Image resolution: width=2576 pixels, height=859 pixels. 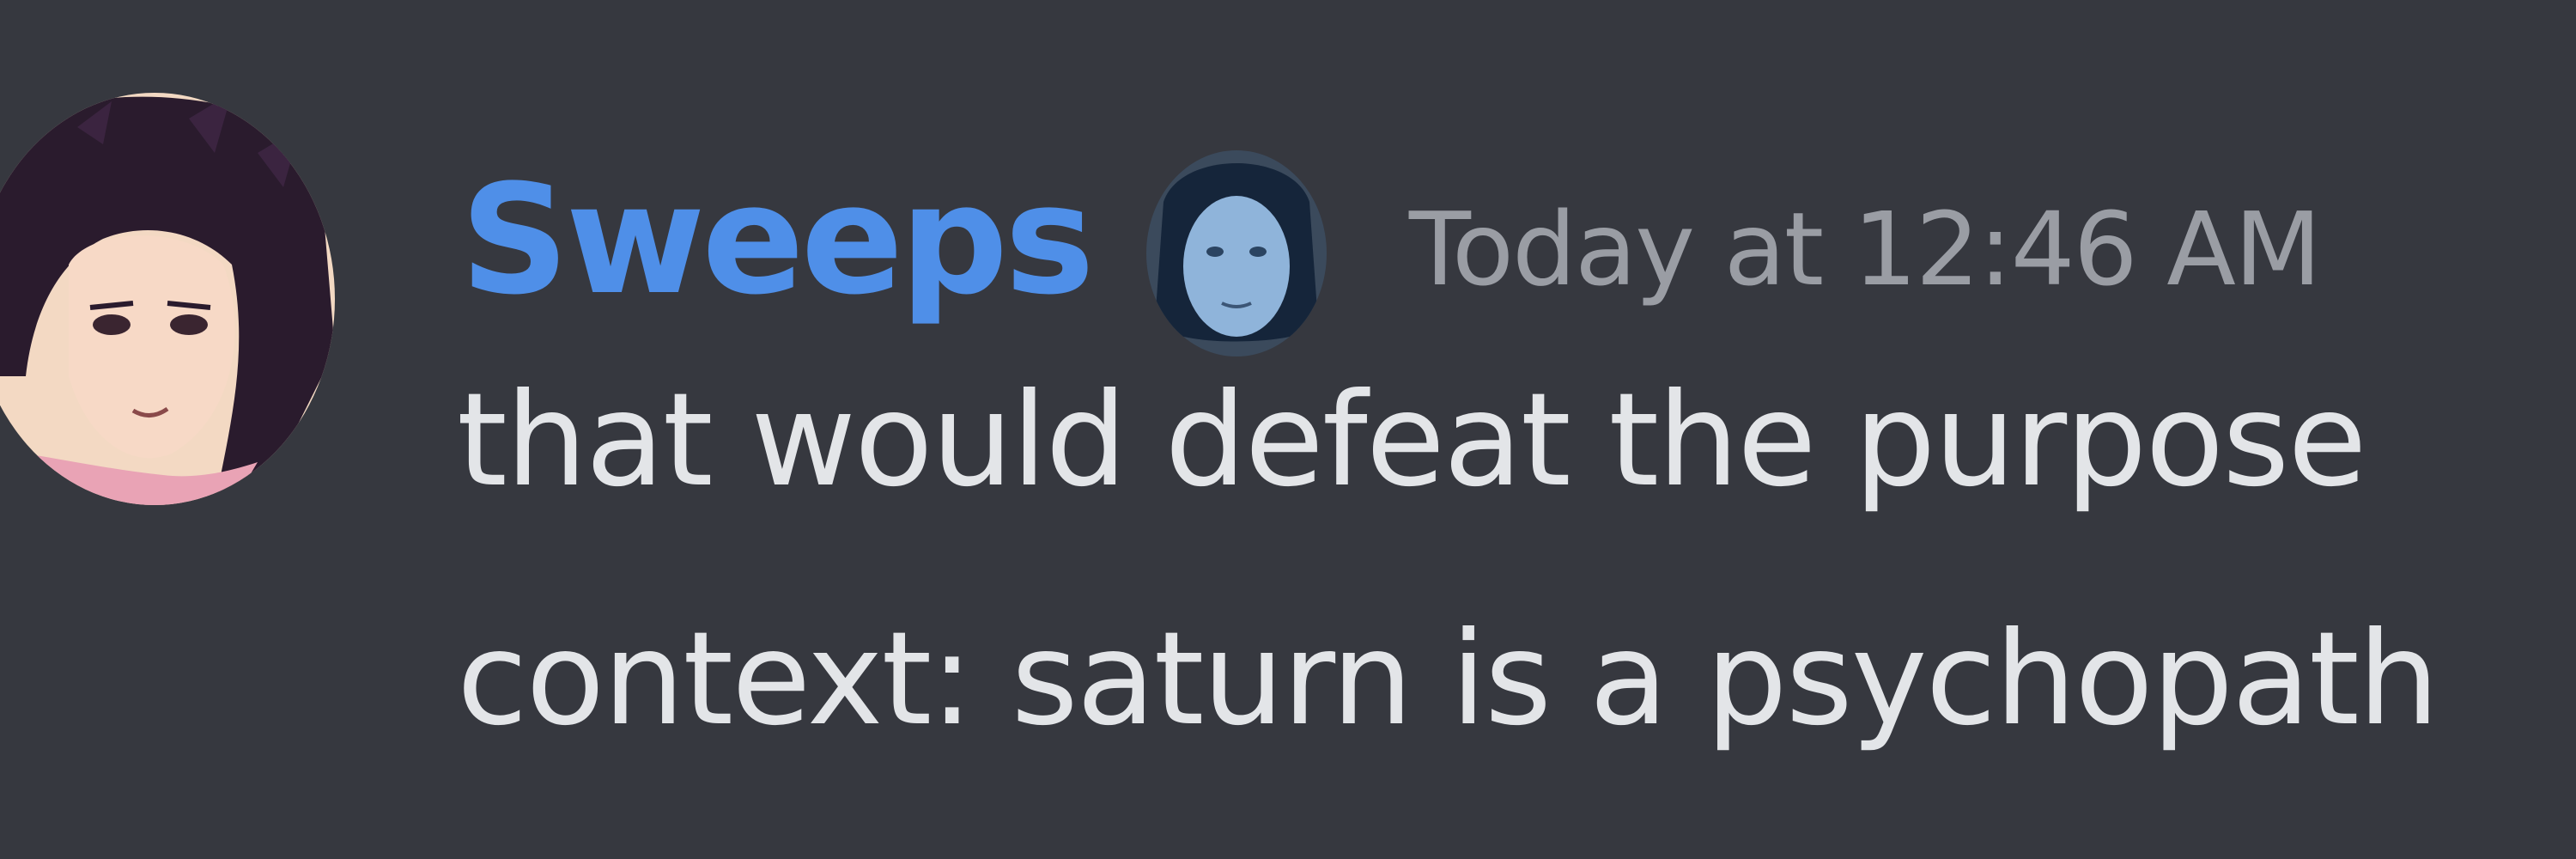 What do you see at coordinates (1448, 679) in the screenshot?
I see `message-line-2: context: saturn is a psychopath` at bounding box center [1448, 679].